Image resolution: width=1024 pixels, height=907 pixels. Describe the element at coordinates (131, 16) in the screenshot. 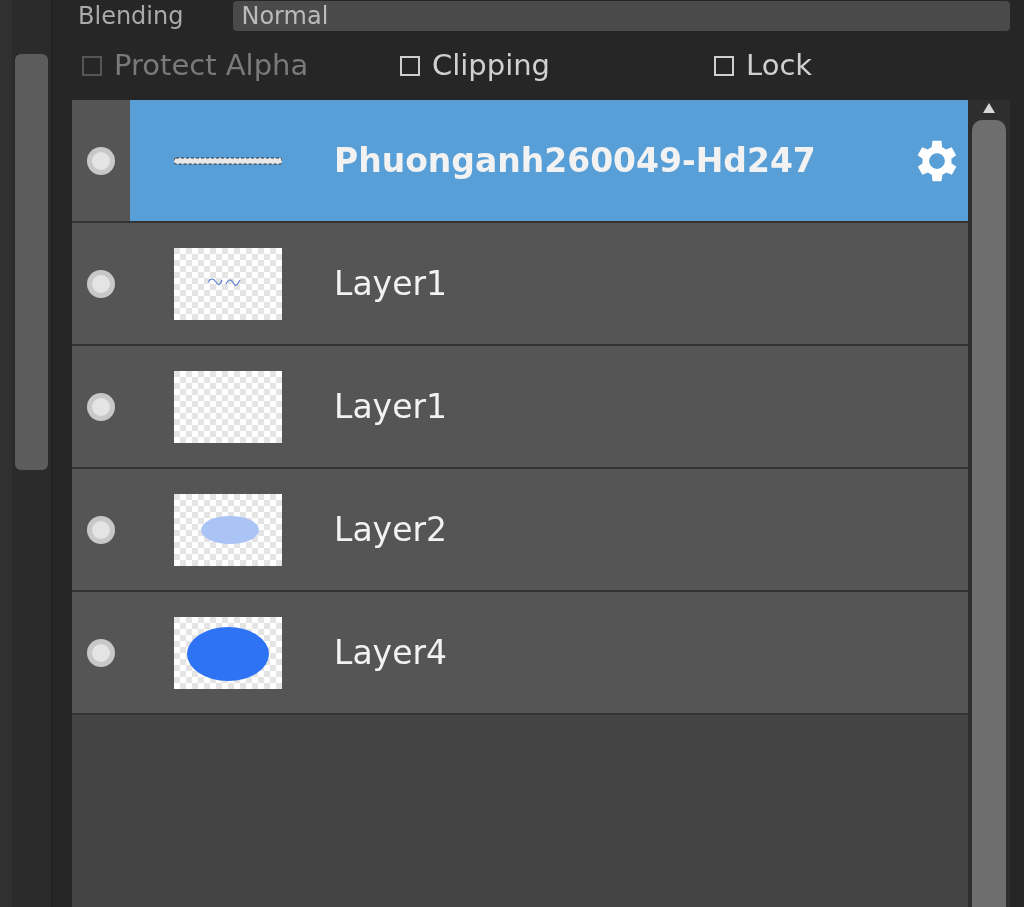

I see `blending-label: Blending` at that location.